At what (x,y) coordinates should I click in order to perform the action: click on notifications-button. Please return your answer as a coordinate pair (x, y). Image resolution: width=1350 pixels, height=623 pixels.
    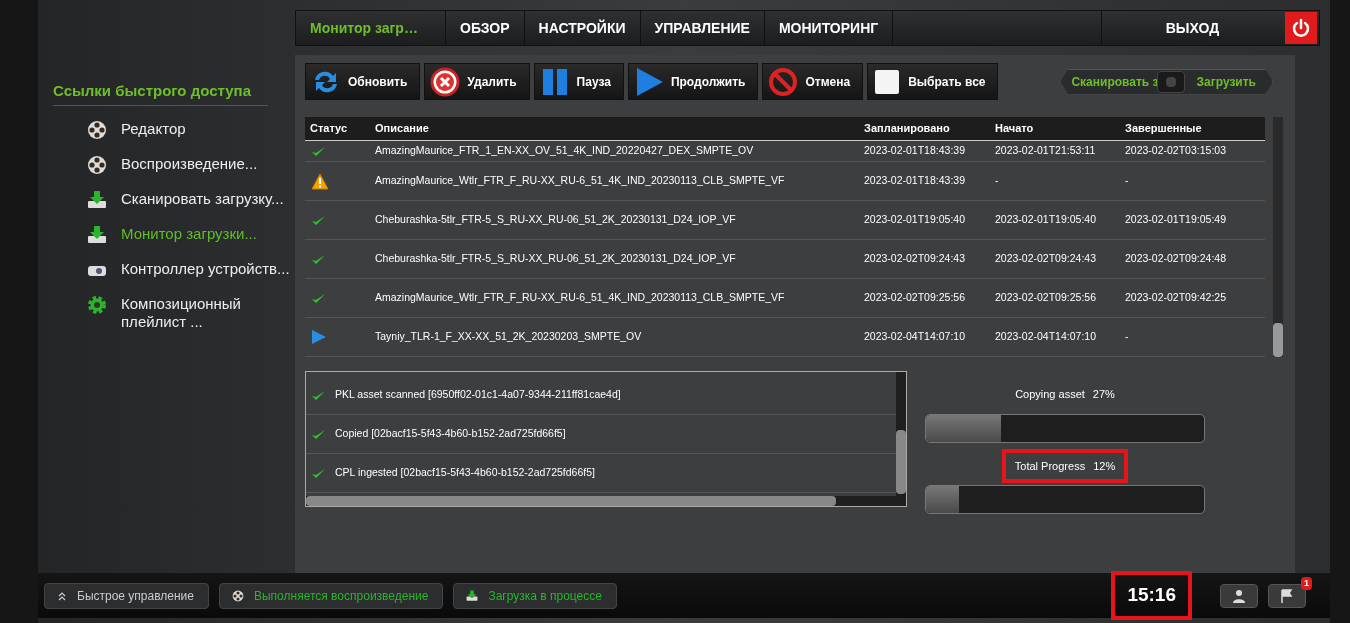
    Looking at the image, I should click on (1287, 595).